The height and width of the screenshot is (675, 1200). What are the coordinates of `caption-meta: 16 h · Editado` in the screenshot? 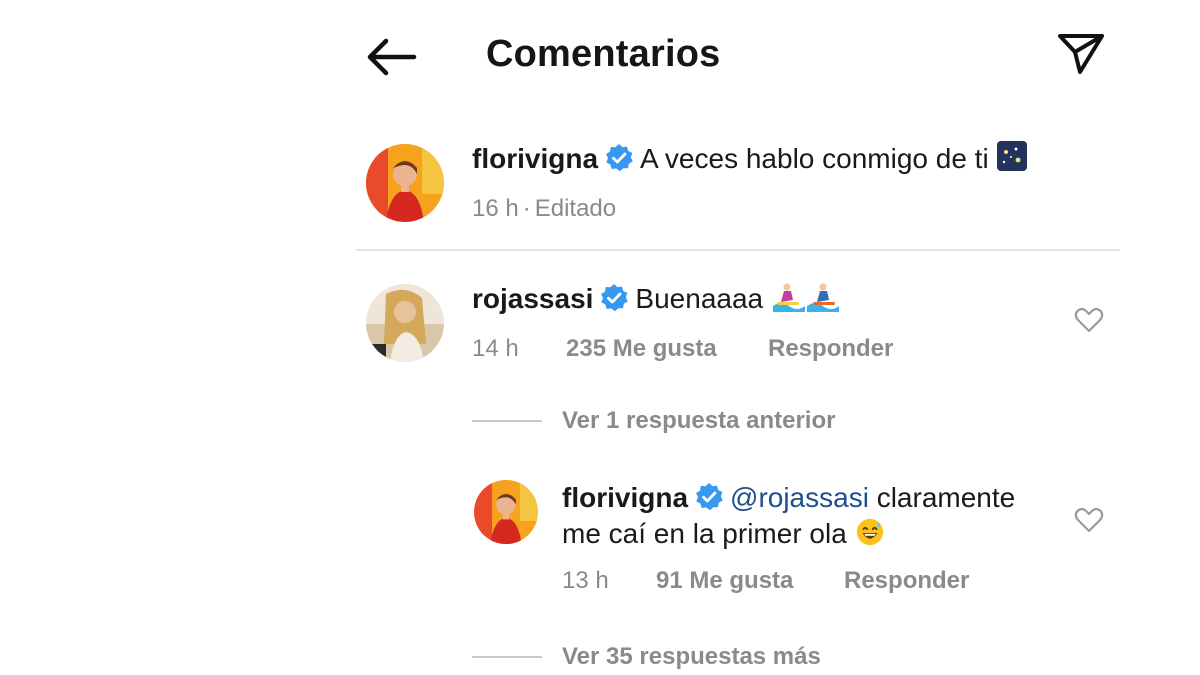 It's located at (544, 209).